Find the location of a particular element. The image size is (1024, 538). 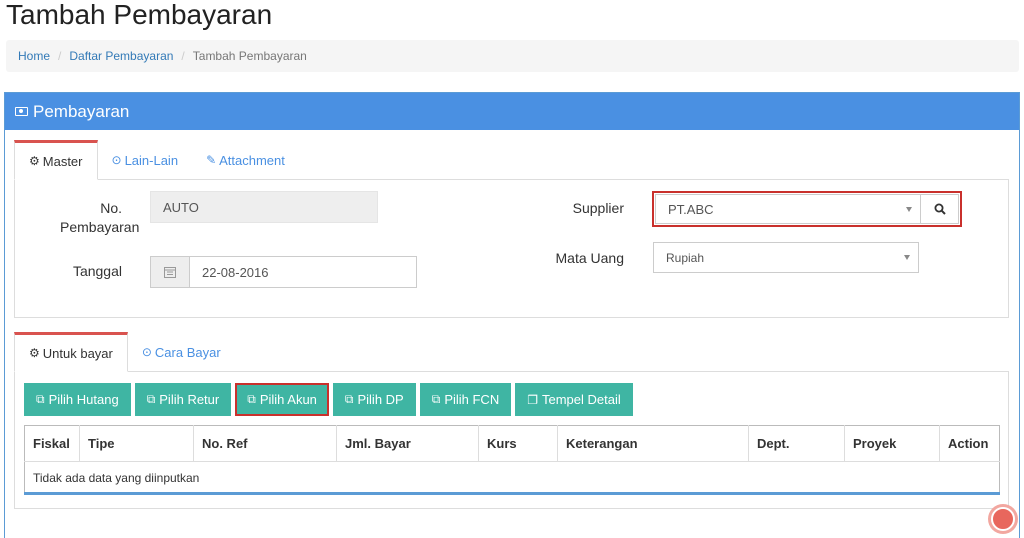

paperclip-icon: ✎ is located at coordinates (211, 160).